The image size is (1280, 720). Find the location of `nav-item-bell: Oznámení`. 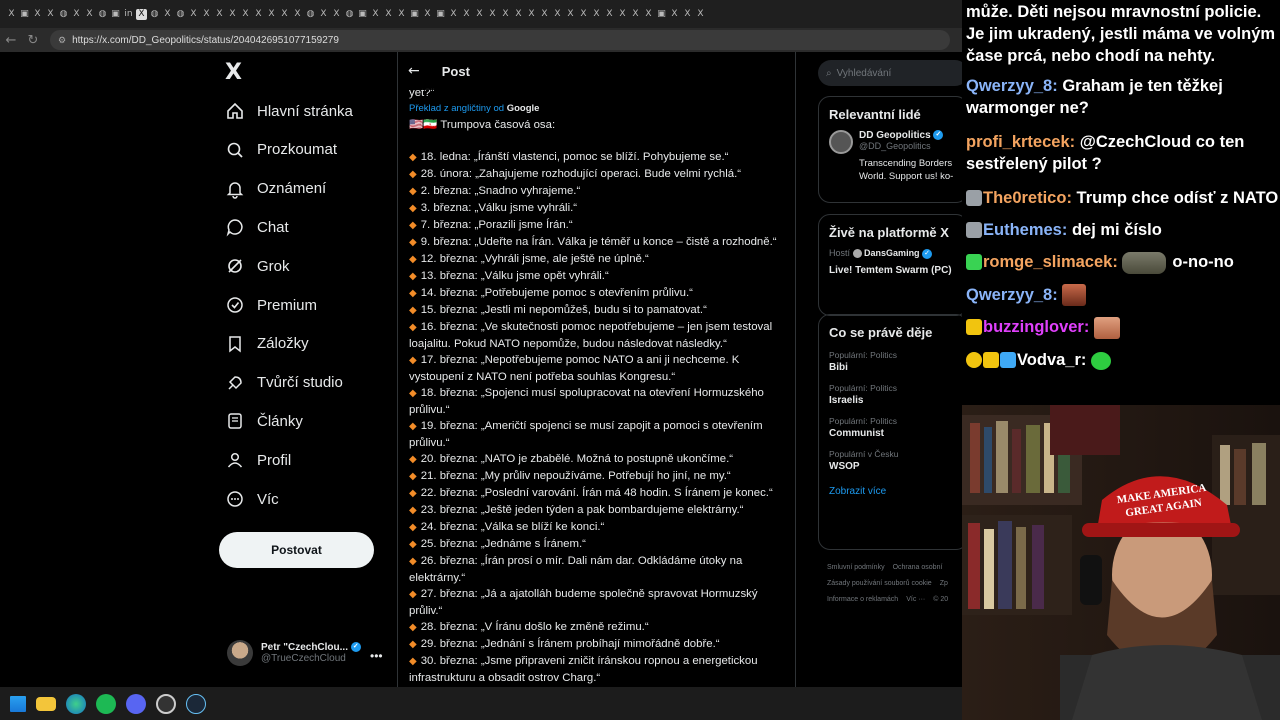

nav-item-bell: Oznámení is located at coordinates (275, 189).